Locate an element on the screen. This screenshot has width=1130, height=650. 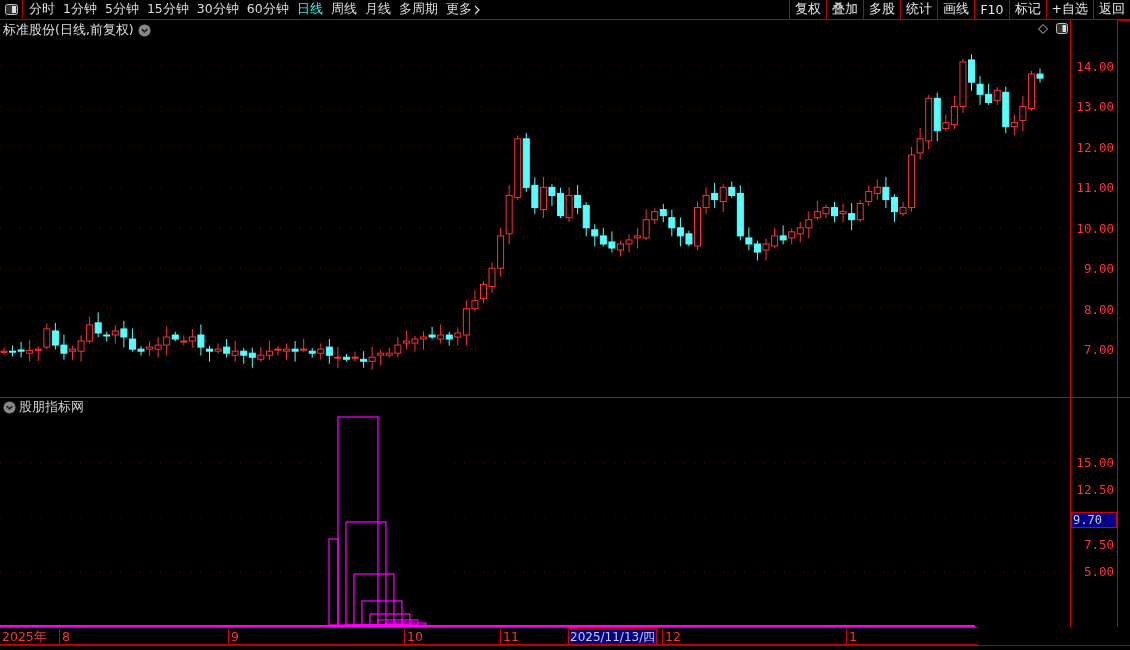
toolbar-button: 多股 is located at coordinates (882, 9).